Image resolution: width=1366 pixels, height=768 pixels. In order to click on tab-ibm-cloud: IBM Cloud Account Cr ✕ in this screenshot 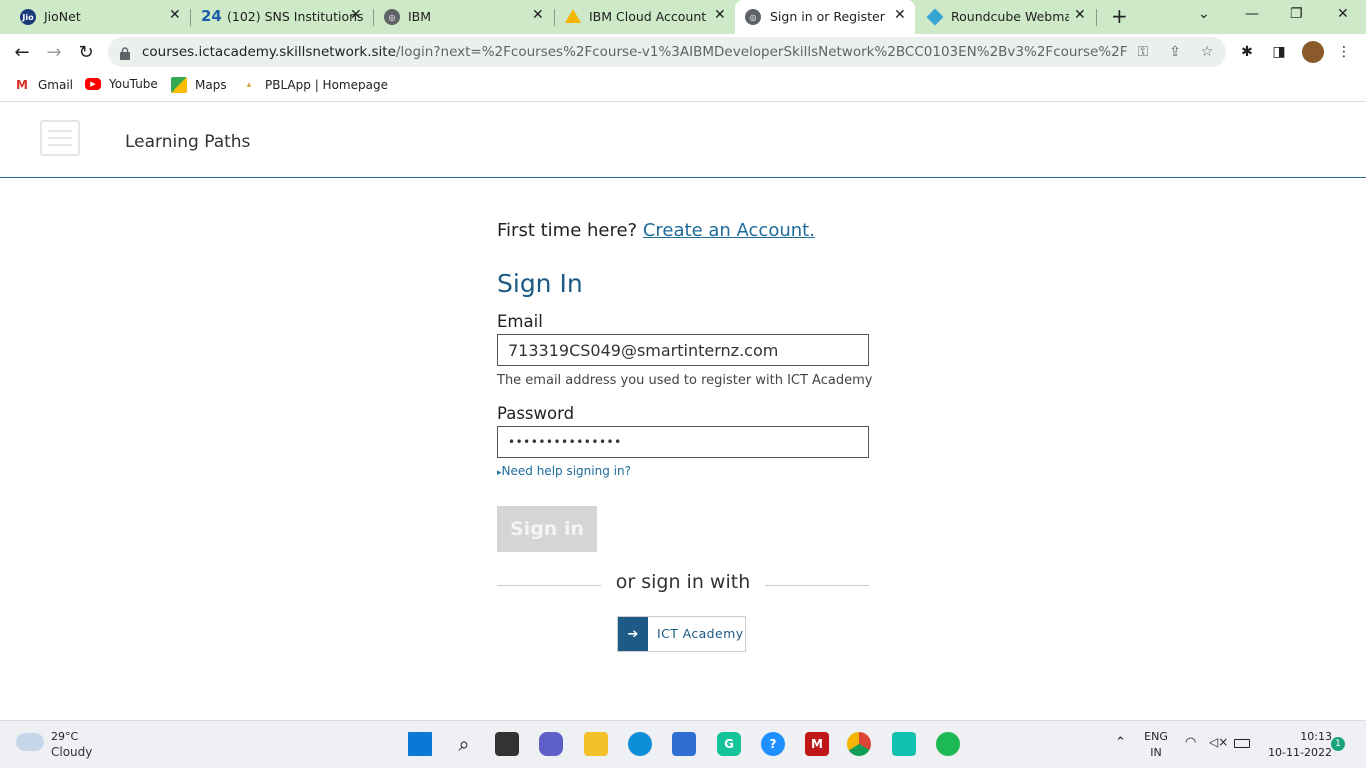, I will do `click(644, 17)`.